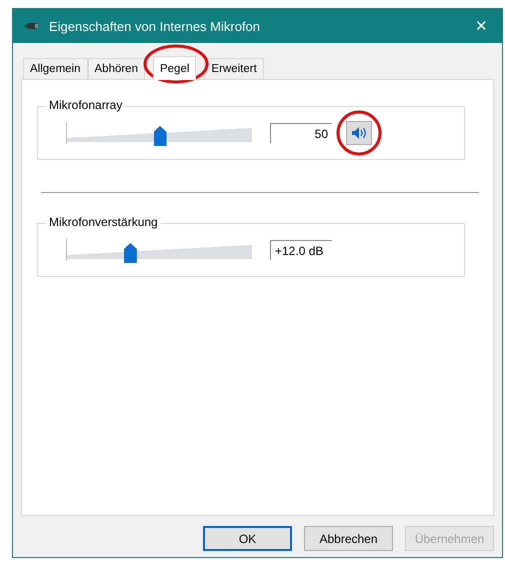  I want to click on mute-button, so click(359, 133).